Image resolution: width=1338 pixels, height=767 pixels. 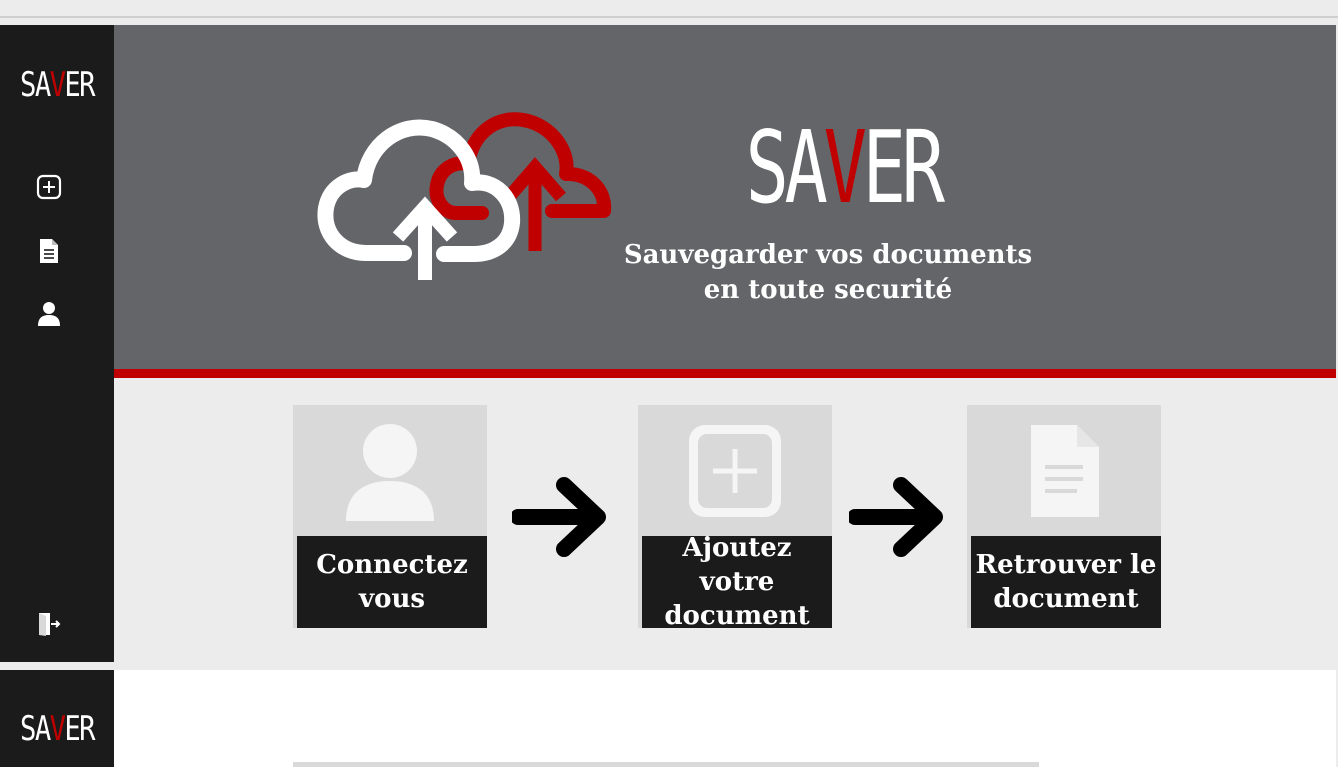 What do you see at coordinates (828, 290) in the screenshot?
I see `tagline-line-2: en toute securité` at bounding box center [828, 290].